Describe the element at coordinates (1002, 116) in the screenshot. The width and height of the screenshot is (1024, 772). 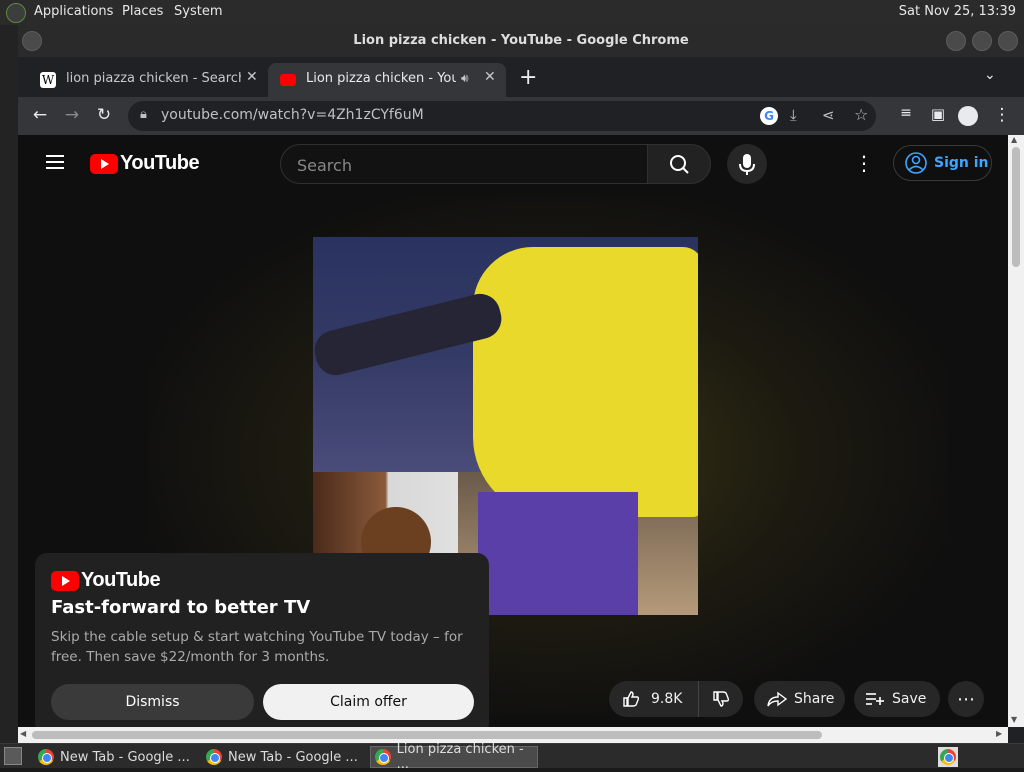
I see `menu-icon: ⋮` at that location.